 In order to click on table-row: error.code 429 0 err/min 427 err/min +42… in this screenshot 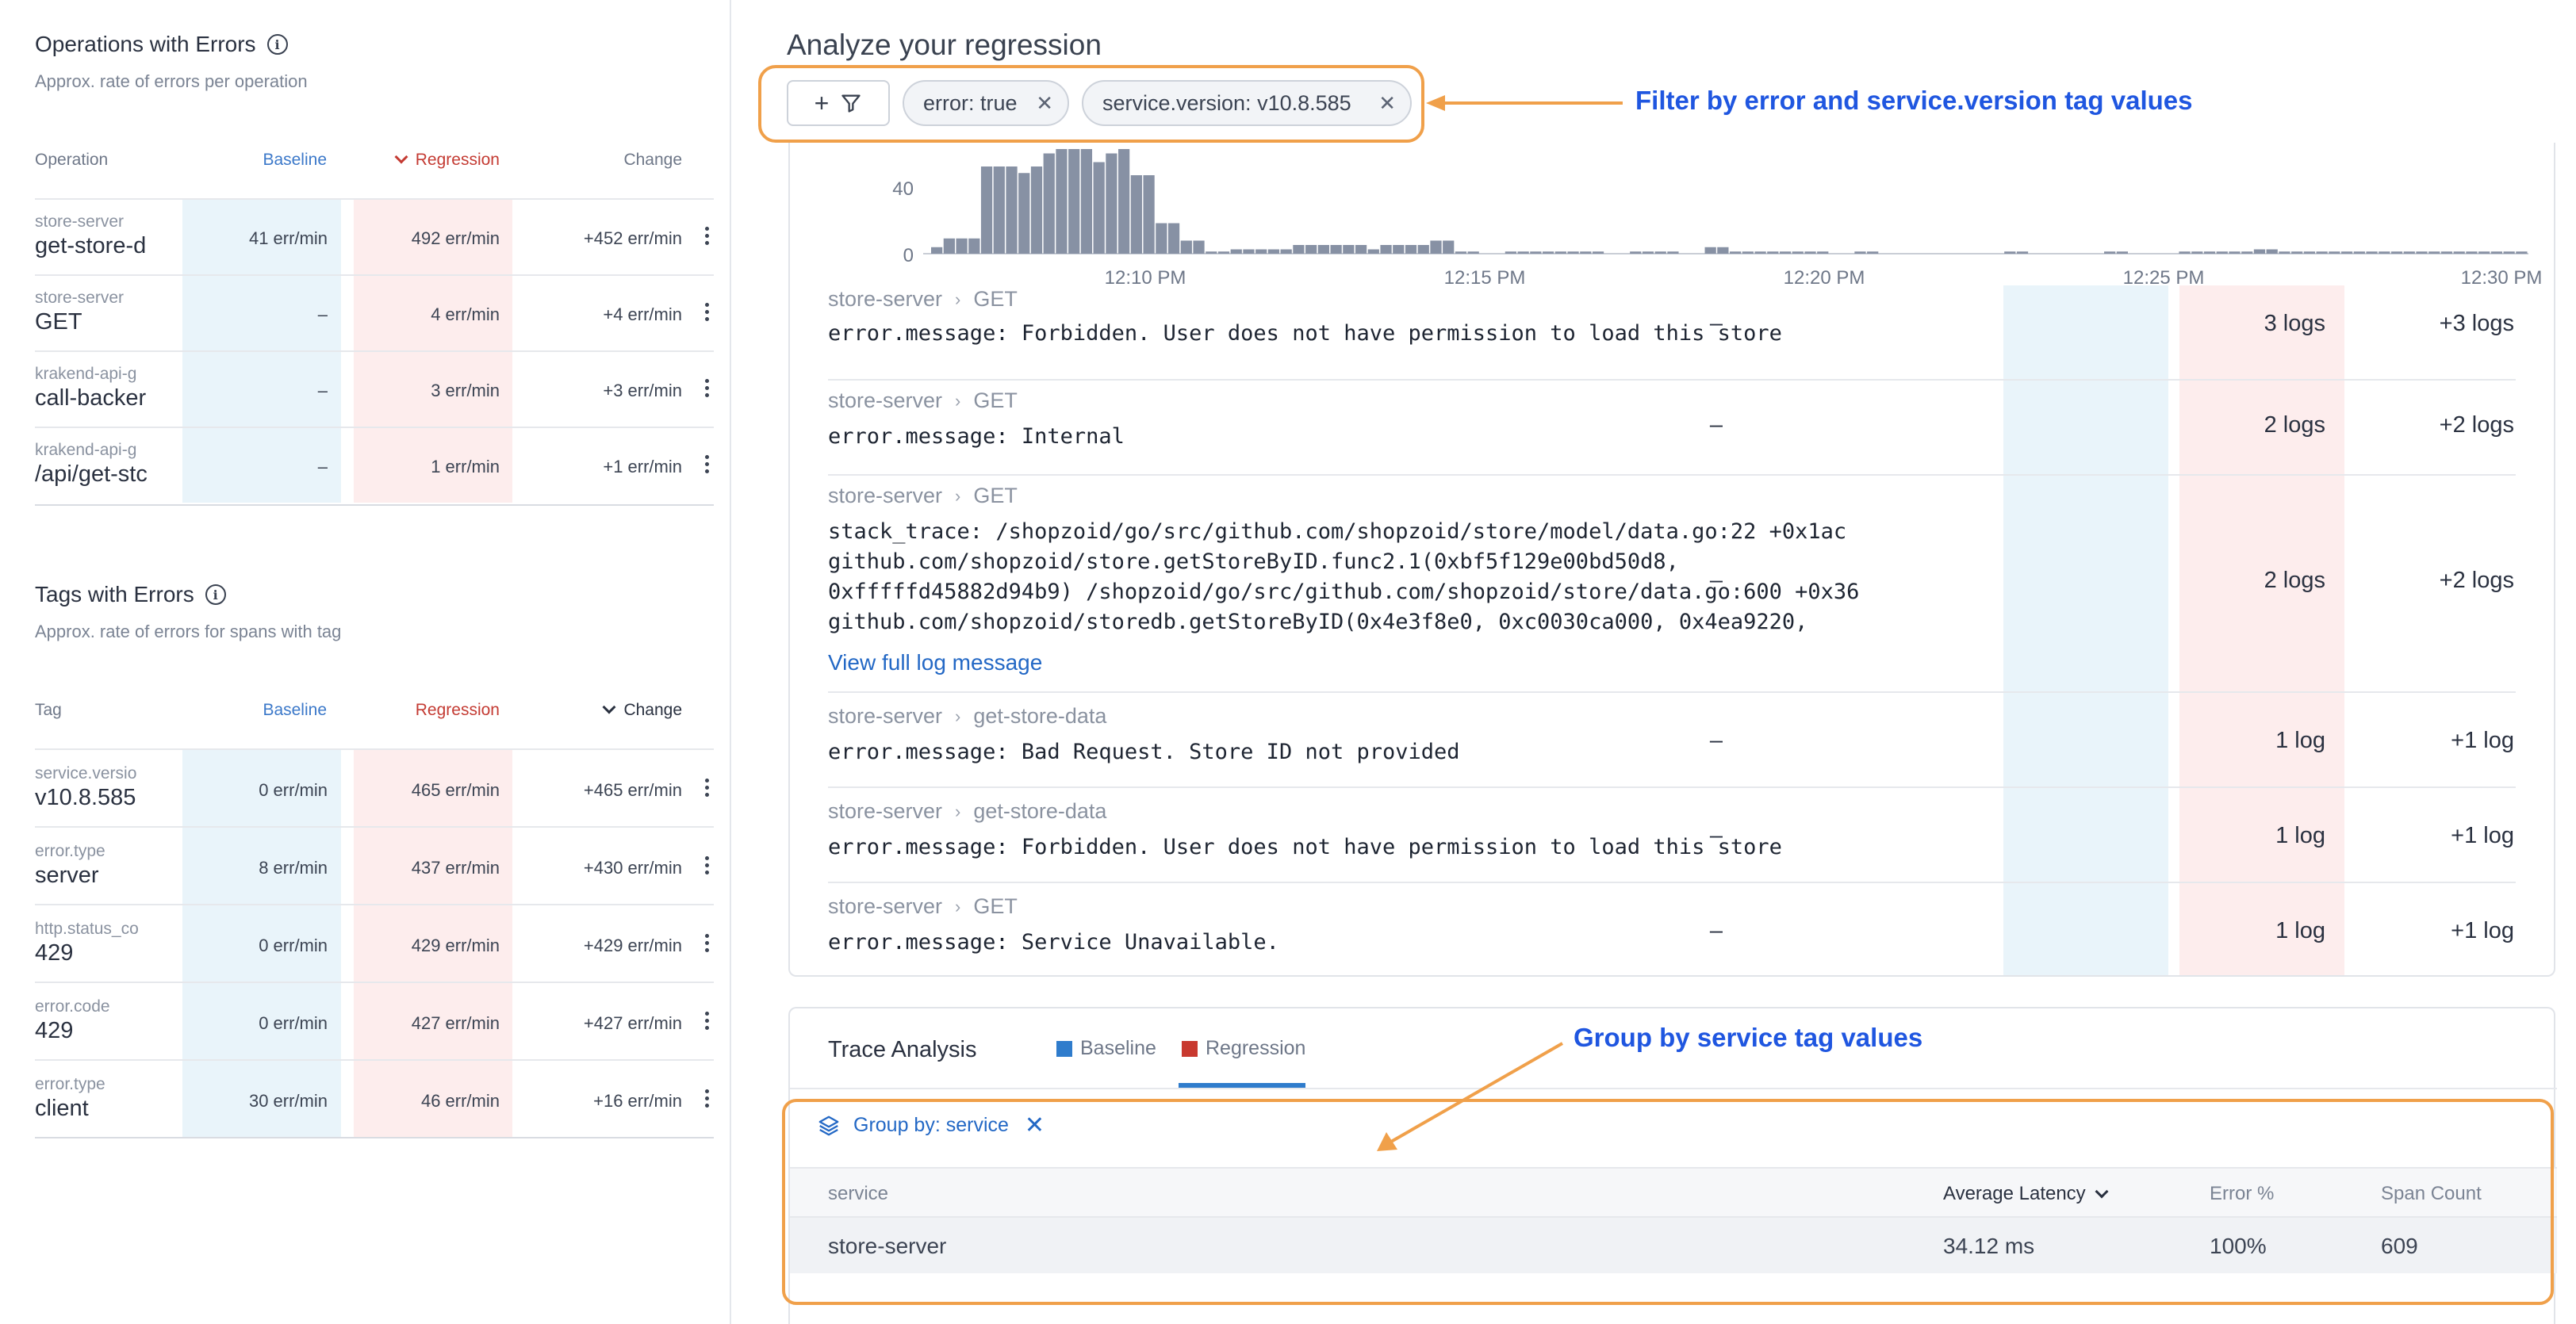, I will do `click(374, 1021)`.